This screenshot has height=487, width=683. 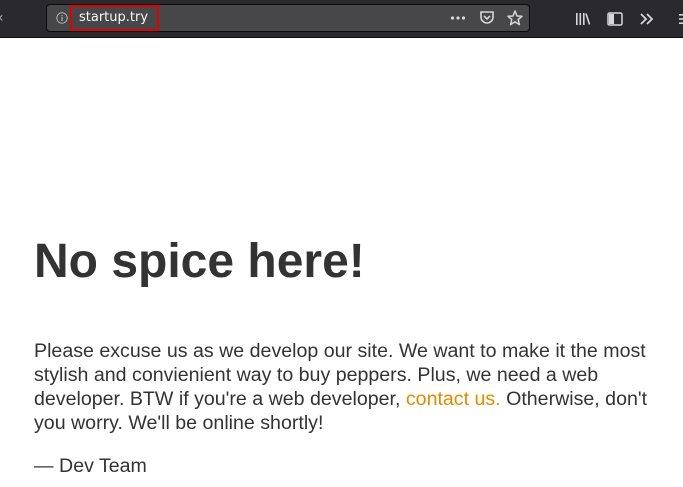 I want to click on library-icon, so click(x=583, y=19).